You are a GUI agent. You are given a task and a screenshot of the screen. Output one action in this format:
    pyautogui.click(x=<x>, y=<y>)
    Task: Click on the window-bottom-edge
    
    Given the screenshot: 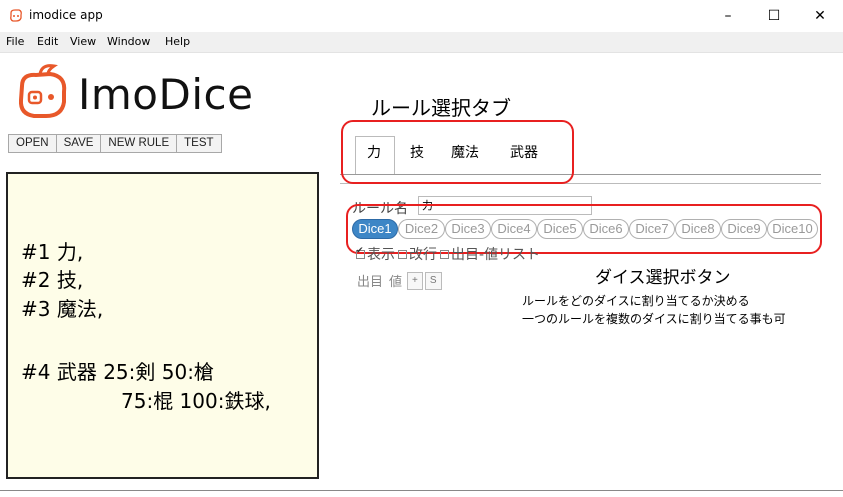 What is the action you would take?
    pyautogui.click(x=421, y=490)
    